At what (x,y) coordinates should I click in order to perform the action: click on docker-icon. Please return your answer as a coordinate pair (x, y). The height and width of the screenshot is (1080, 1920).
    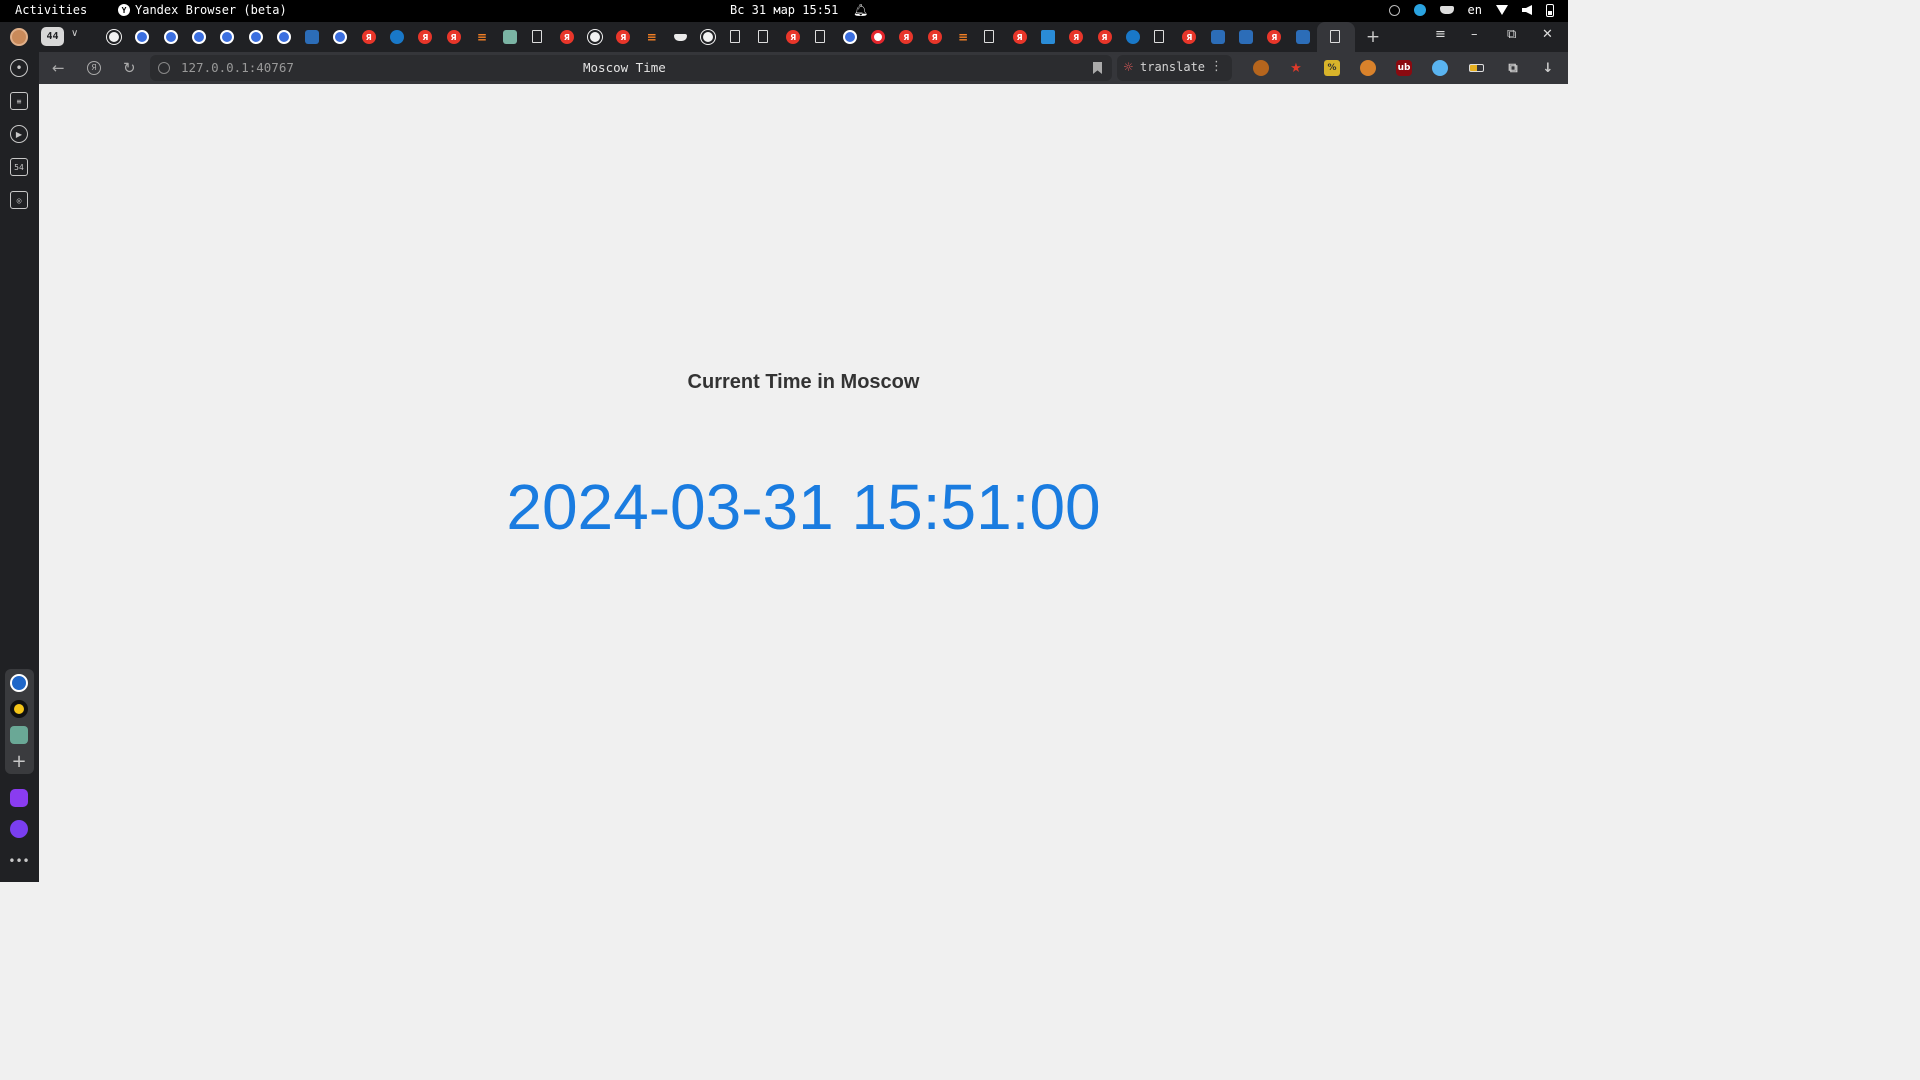
    Looking at the image, I should click on (1446, 10).